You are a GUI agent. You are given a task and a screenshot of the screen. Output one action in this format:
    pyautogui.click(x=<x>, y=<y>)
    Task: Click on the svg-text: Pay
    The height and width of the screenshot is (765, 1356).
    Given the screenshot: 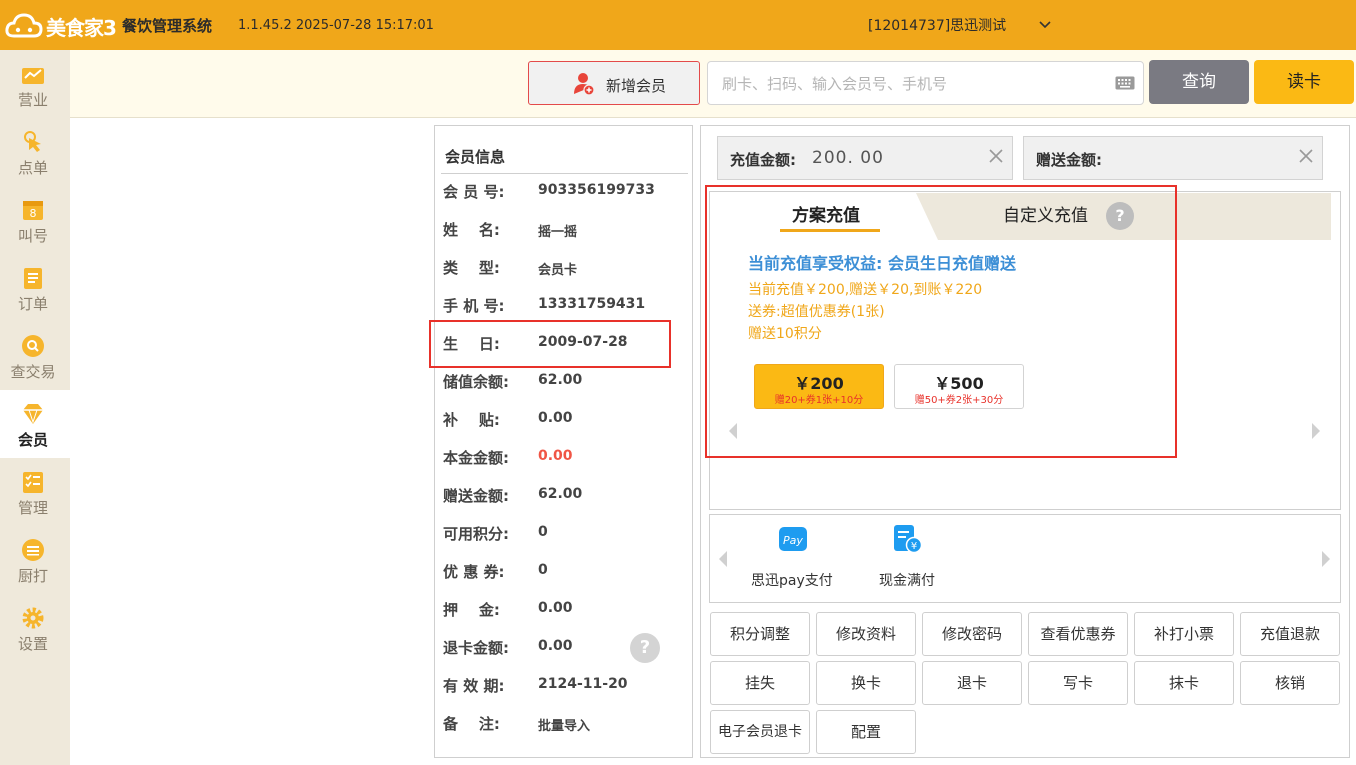 What is the action you would take?
    pyautogui.click(x=793, y=540)
    